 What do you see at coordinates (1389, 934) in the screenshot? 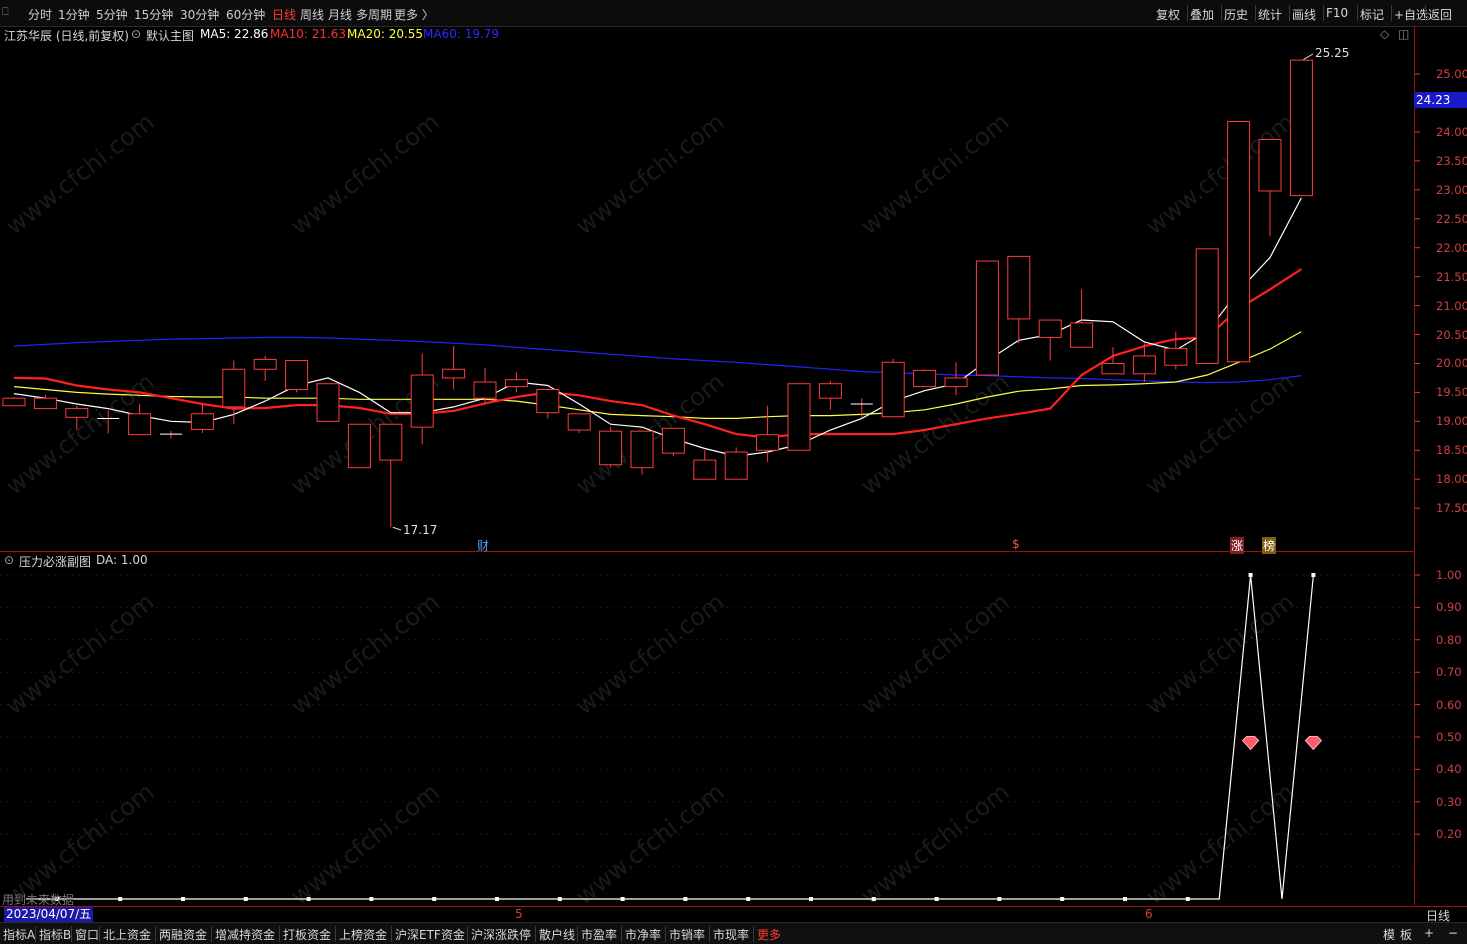
I see `template-button: 模` at bounding box center [1389, 934].